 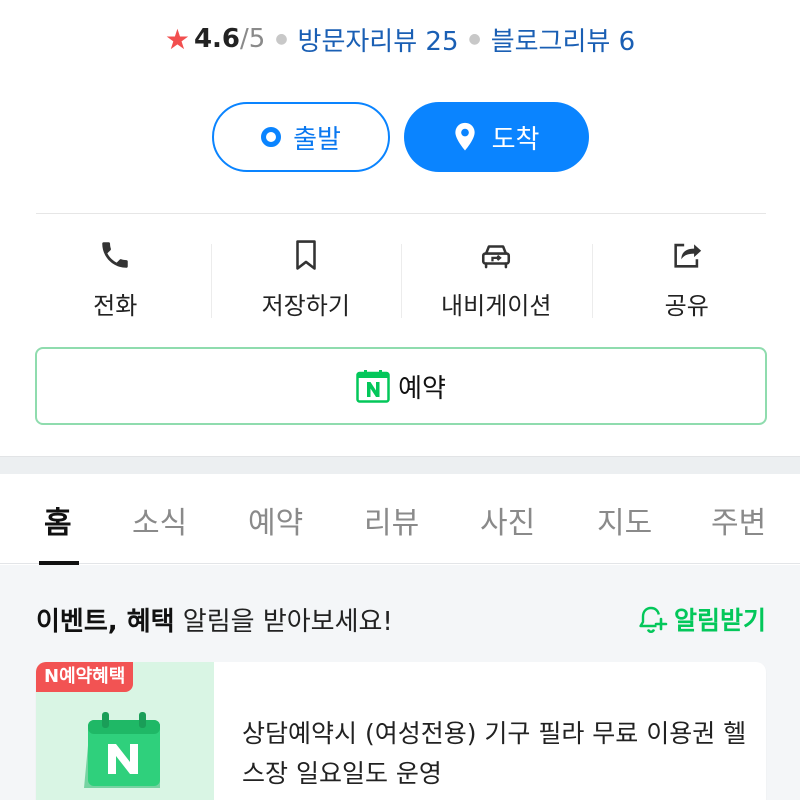 What do you see at coordinates (217, 39) in the screenshot?
I see `rating-score: 4.6` at bounding box center [217, 39].